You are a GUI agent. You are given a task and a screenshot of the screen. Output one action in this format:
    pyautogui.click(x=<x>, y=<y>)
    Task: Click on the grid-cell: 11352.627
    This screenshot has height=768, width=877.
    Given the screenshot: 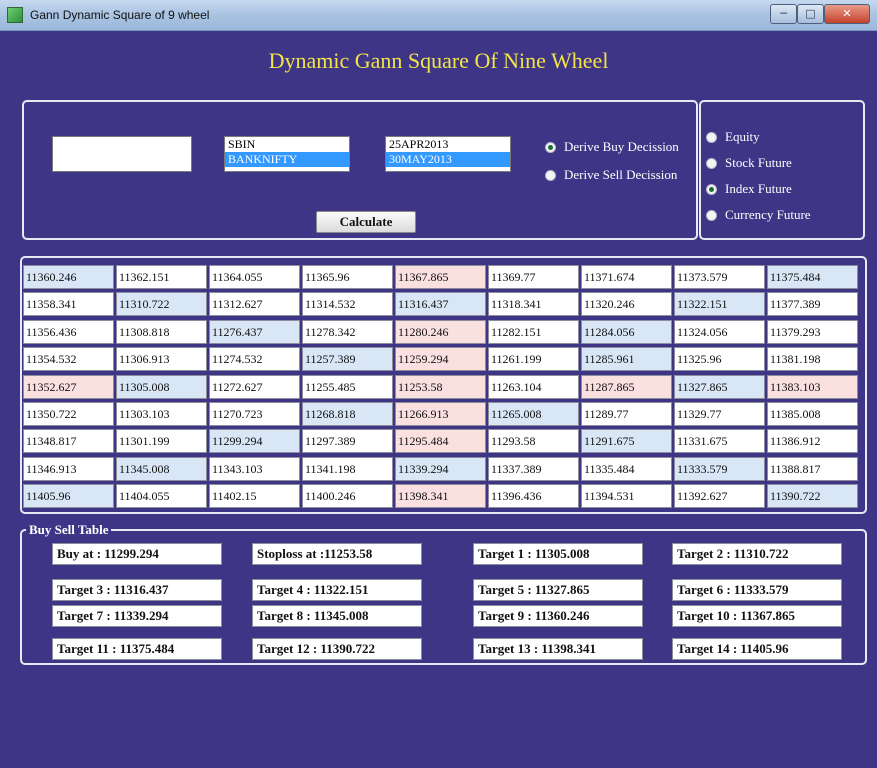 What is the action you would take?
    pyautogui.click(x=68, y=386)
    